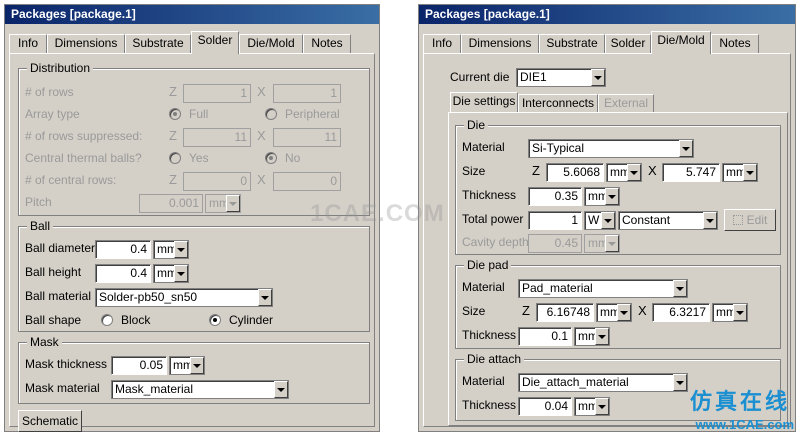  Describe the element at coordinates (555, 196) in the screenshot. I see `die-thickness-field: 0.35` at that location.